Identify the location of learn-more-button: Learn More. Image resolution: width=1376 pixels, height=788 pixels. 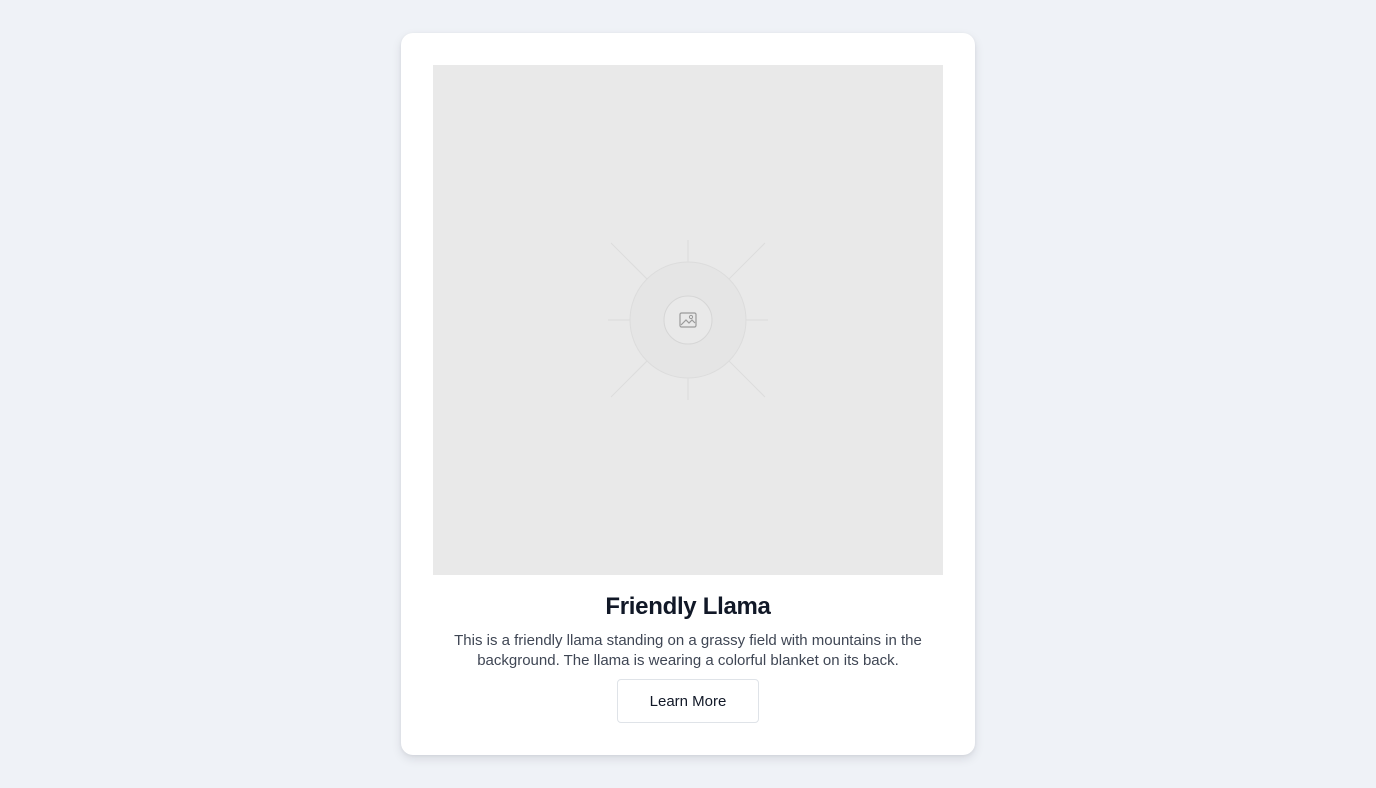
(688, 701).